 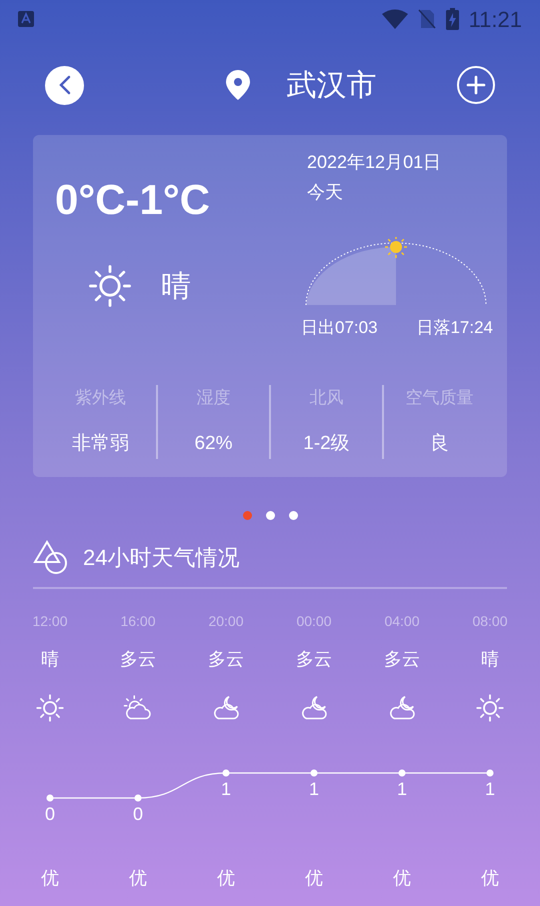 I want to click on day-label: 今天, so click(x=325, y=192).